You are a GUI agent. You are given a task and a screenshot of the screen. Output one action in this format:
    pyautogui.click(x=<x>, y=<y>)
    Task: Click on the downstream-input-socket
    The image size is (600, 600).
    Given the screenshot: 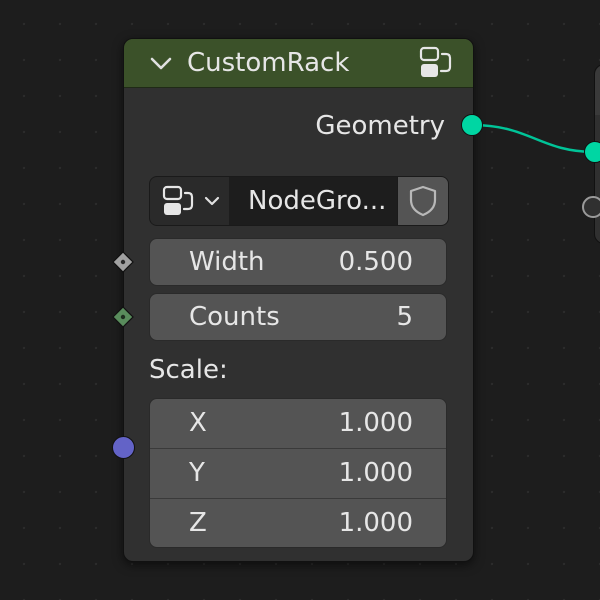 What is the action you would take?
    pyautogui.click(x=591, y=207)
    